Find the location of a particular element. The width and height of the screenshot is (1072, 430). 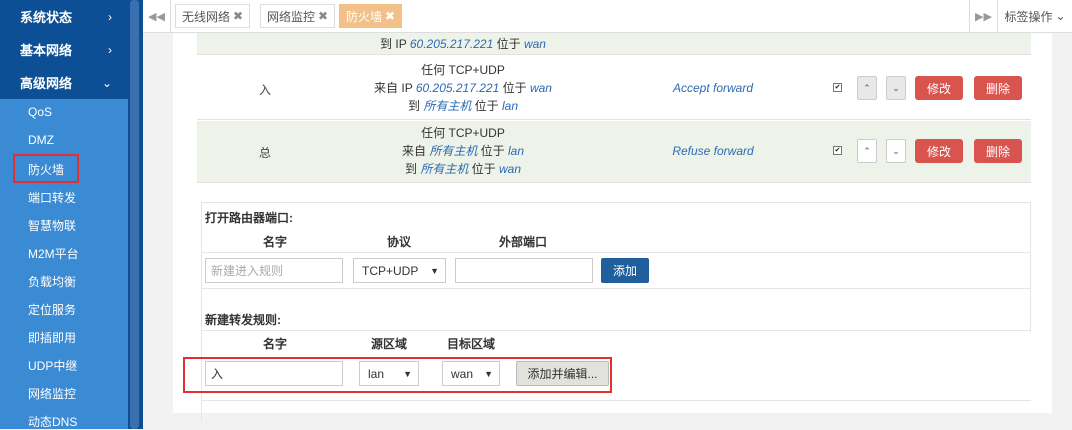

sidebar-section-label: 高级网络 is located at coordinates (46, 83).